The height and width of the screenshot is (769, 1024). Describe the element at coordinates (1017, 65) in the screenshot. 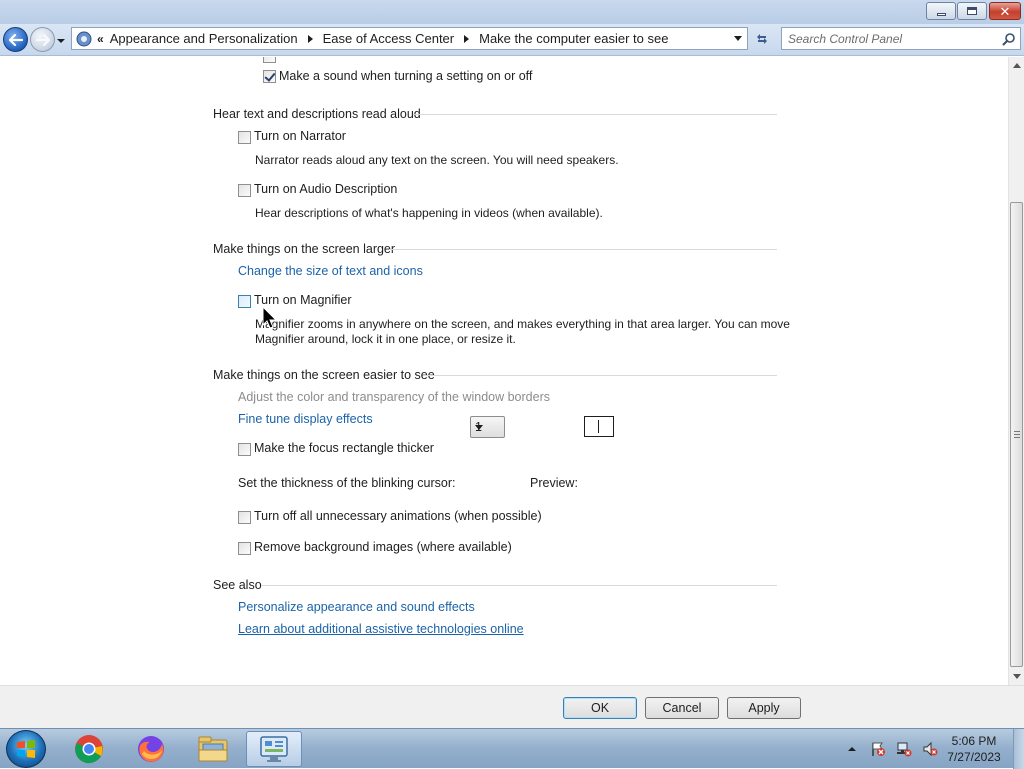

I see `scroll-up-arrow-icon` at that location.